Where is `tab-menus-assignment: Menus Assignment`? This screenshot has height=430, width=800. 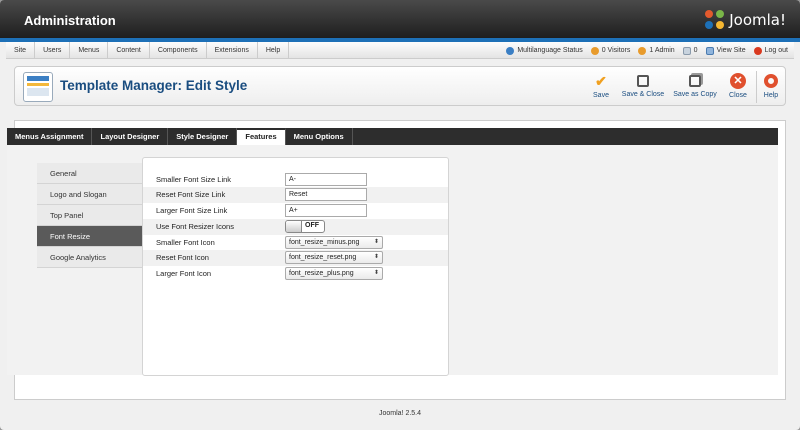 tab-menus-assignment: Menus Assignment is located at coordinates (50, 136).